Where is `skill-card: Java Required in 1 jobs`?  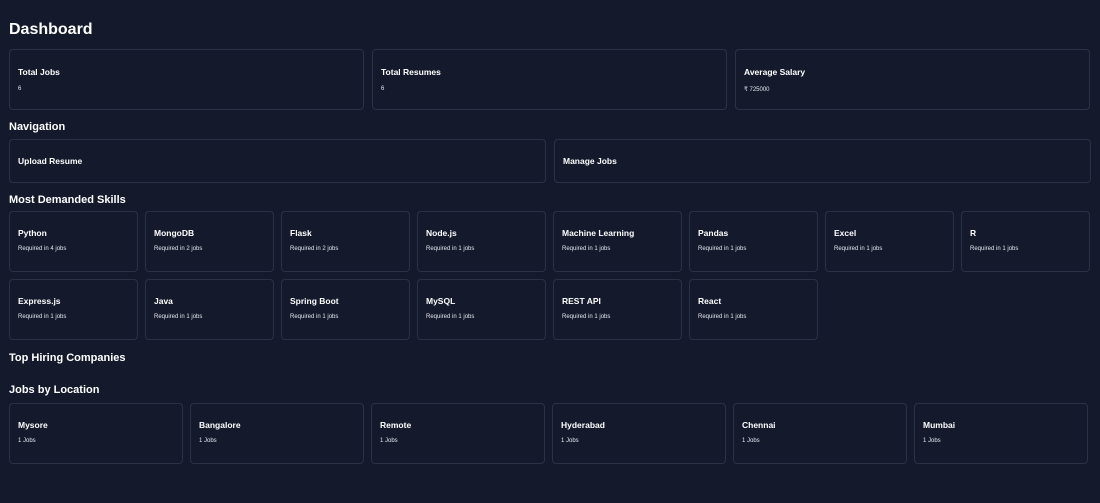 skill-card: Java Required in 1 jobs is located at coordinates (209, 309).